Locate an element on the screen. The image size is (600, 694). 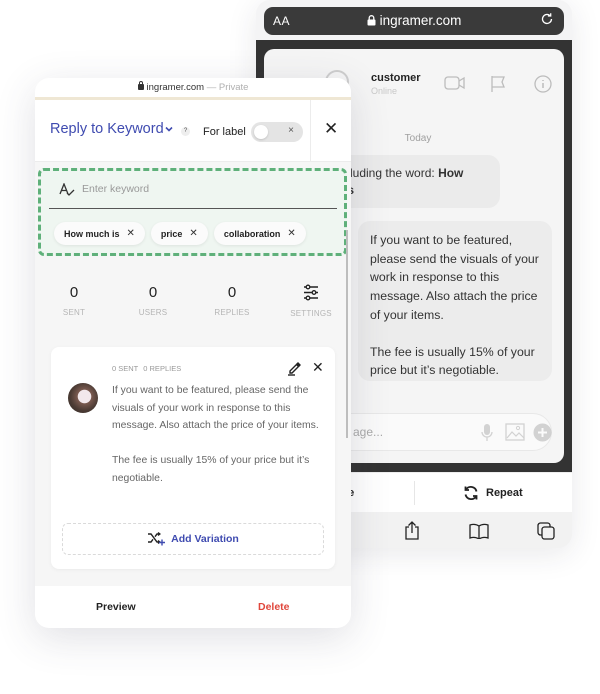
tabs-icon is located at coordinates (546, 531).